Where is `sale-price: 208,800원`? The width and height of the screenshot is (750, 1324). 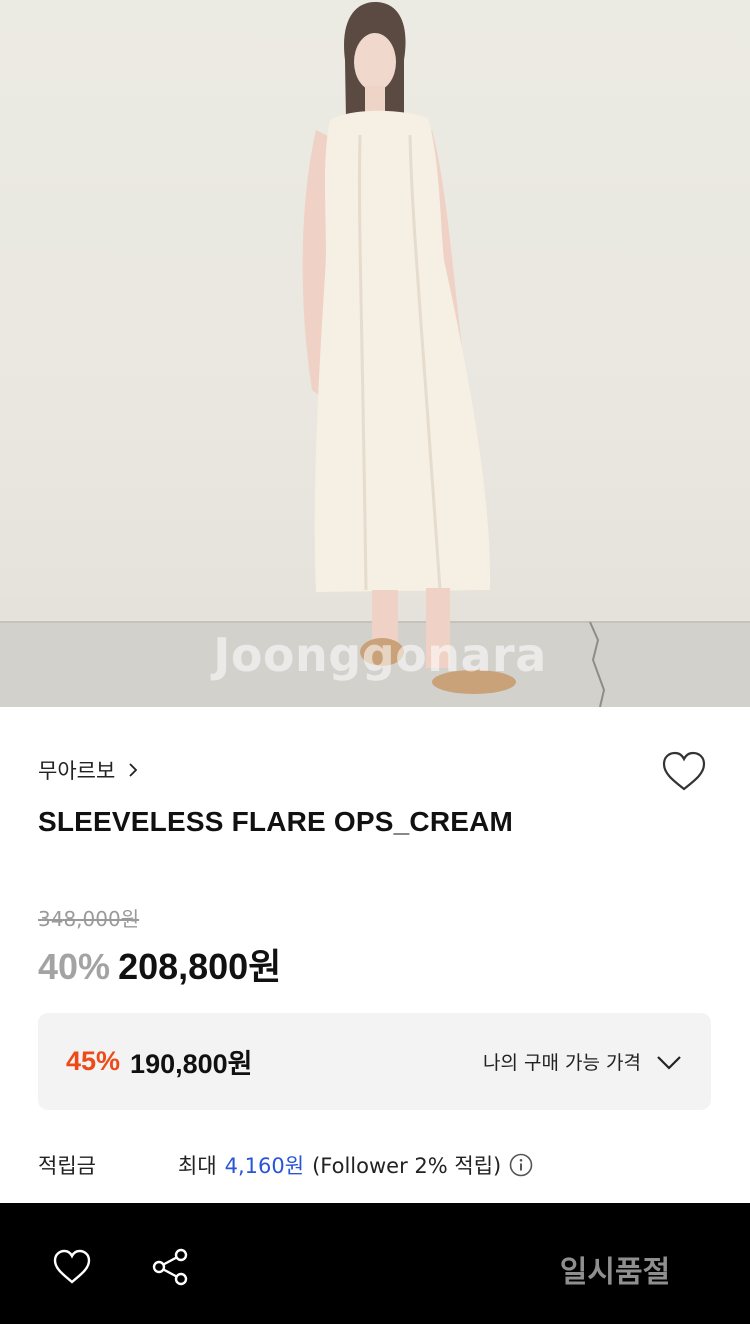
sale-price: 208,800원 is located at coordinates (200, 966).